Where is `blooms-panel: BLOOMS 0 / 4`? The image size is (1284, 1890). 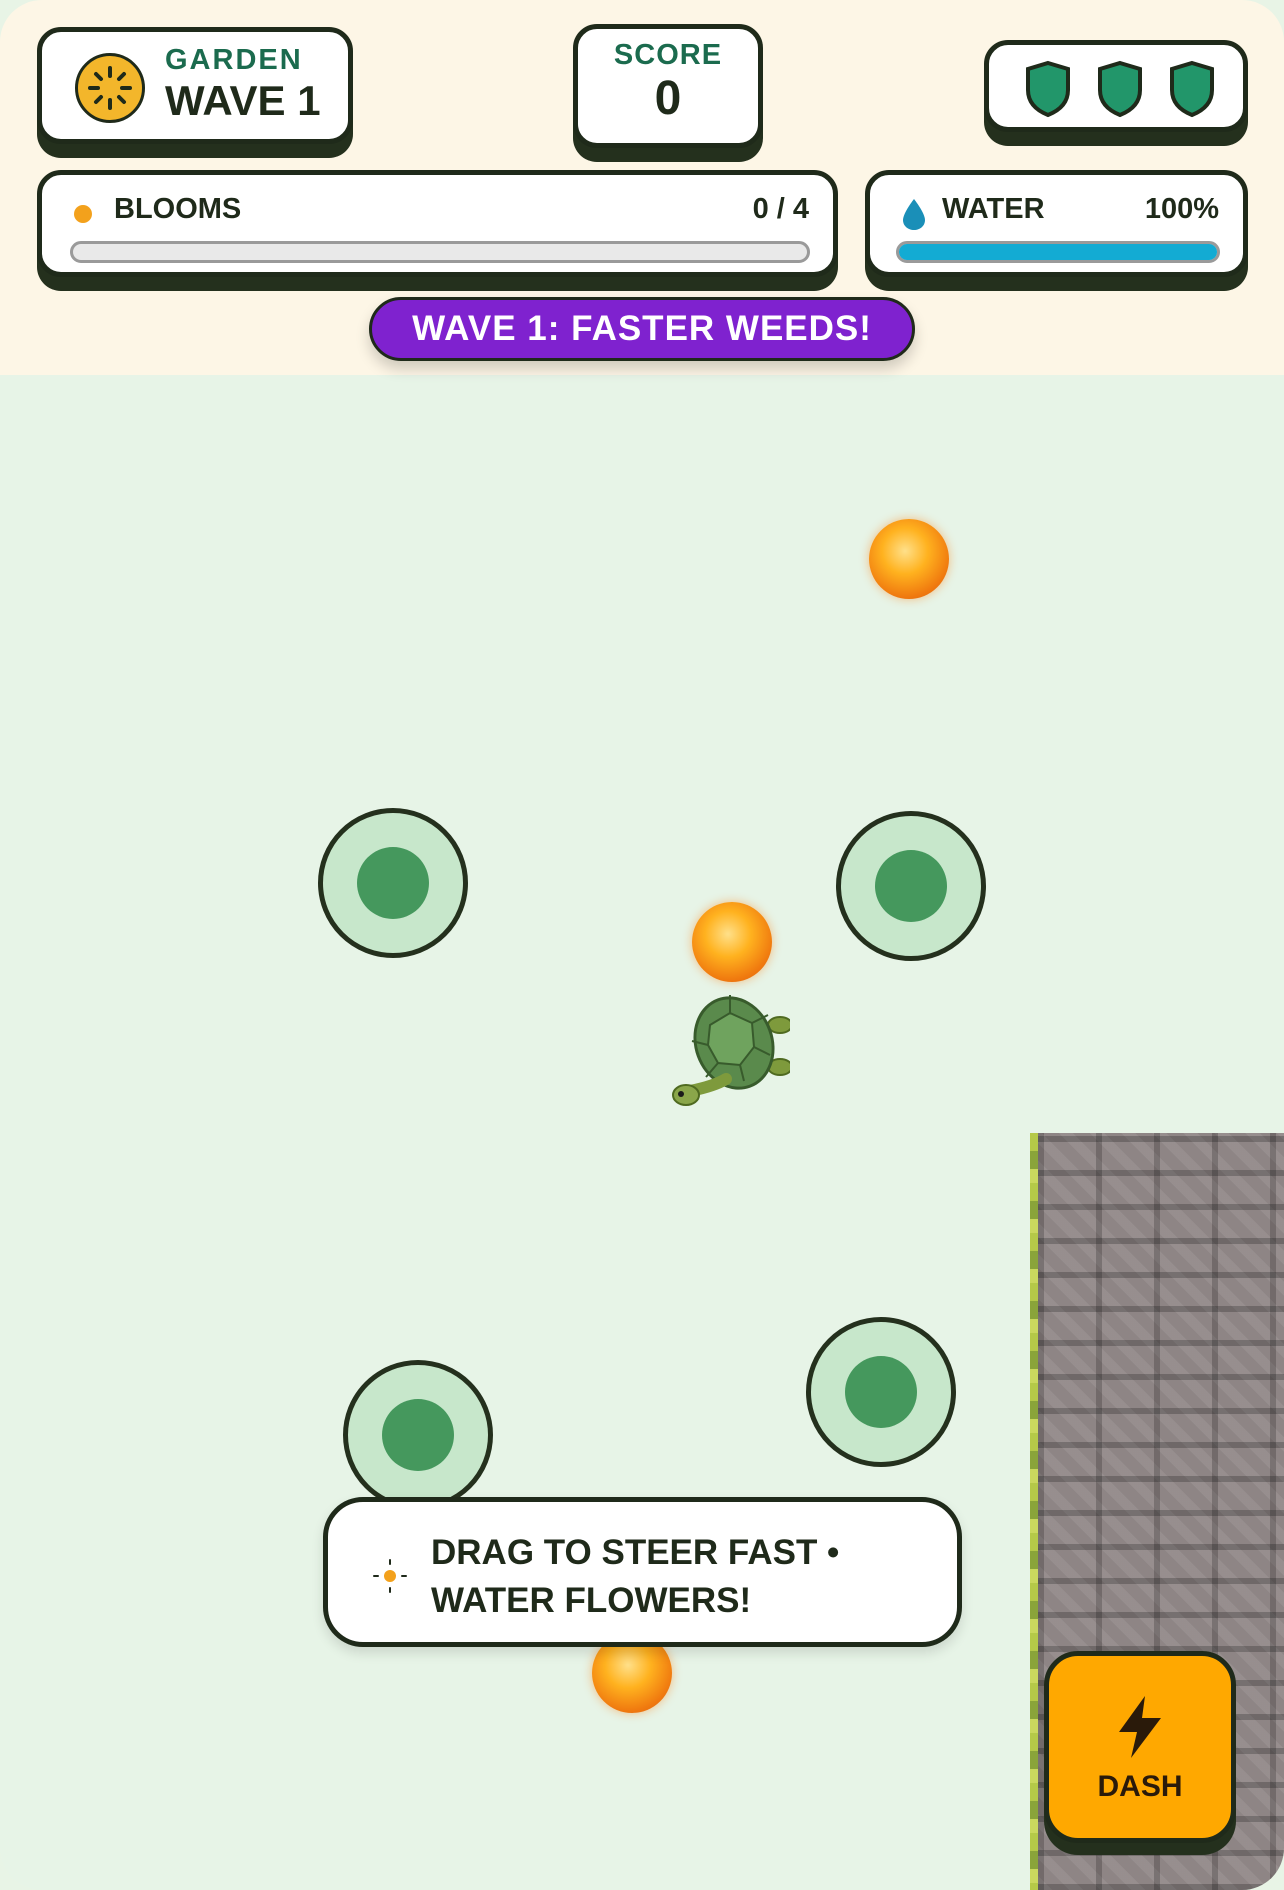
blooms-panel: BLOOMS 0 / 4 is located at coordinates (437, 223).